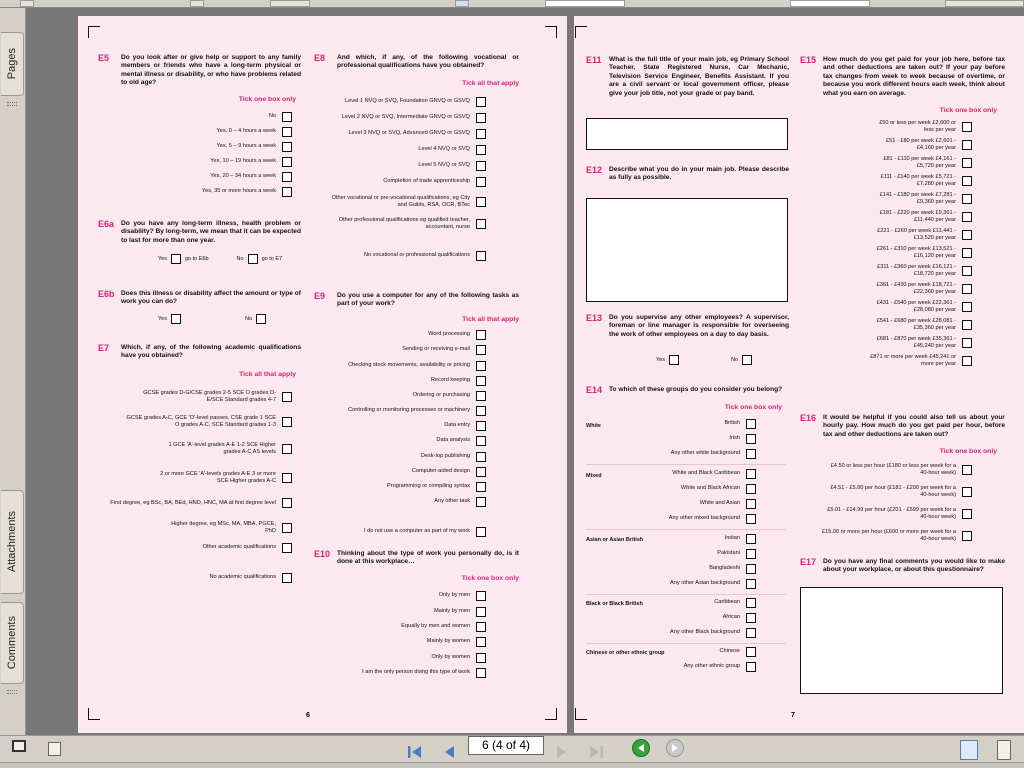  Describe the element at coordinates (195, 191) in the screenshot. I see `option: Yes, 35 or more hours a week` at that location.